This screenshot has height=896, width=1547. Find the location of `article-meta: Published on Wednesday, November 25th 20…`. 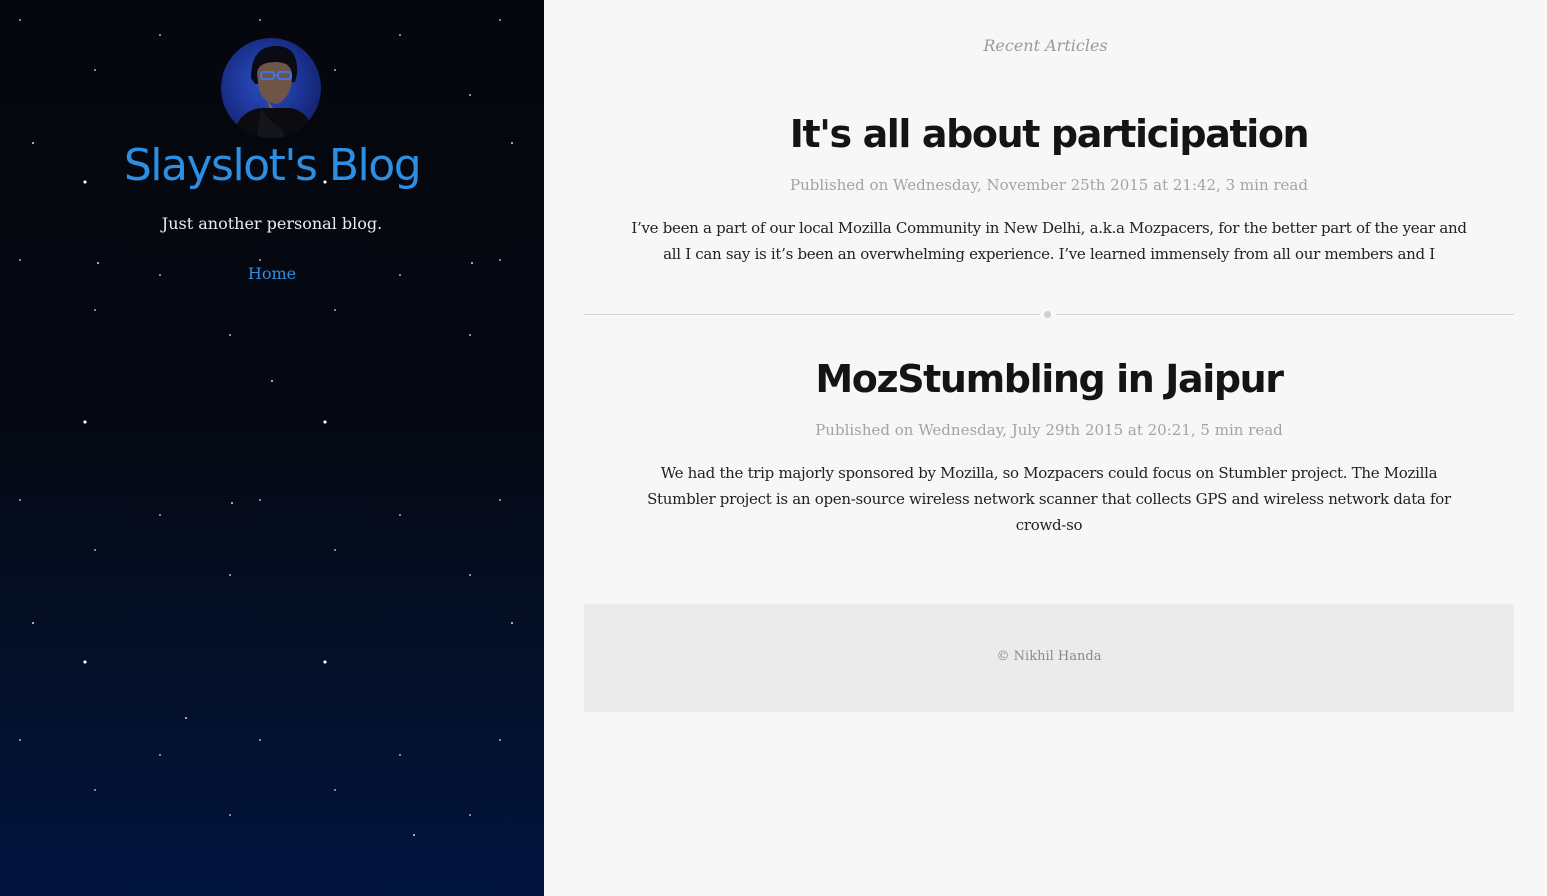

article-meta: Published on Wednesday, November 25th 20… is located at coordinates (1049, 185).